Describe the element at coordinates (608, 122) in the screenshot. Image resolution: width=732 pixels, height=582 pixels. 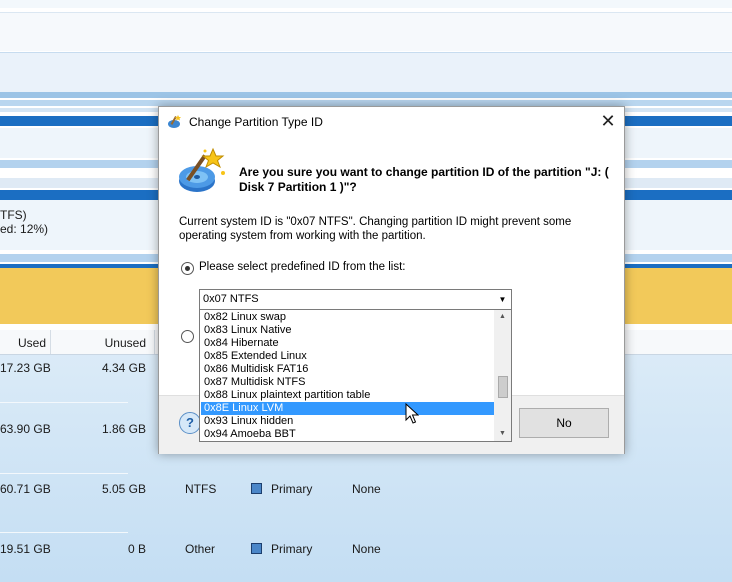
I see `close-icon: ✕` at that location.